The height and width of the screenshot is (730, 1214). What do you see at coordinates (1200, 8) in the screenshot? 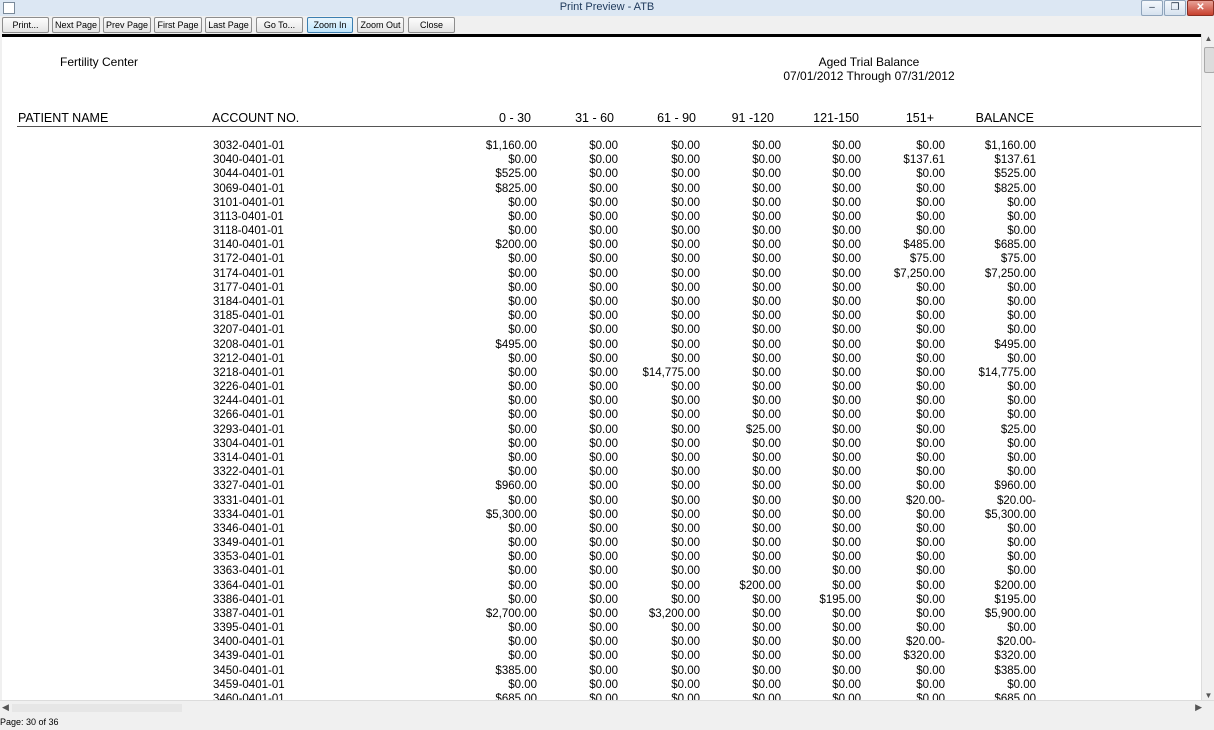
I see `window-close-button: ✕` at bounding box center [1200, 8].